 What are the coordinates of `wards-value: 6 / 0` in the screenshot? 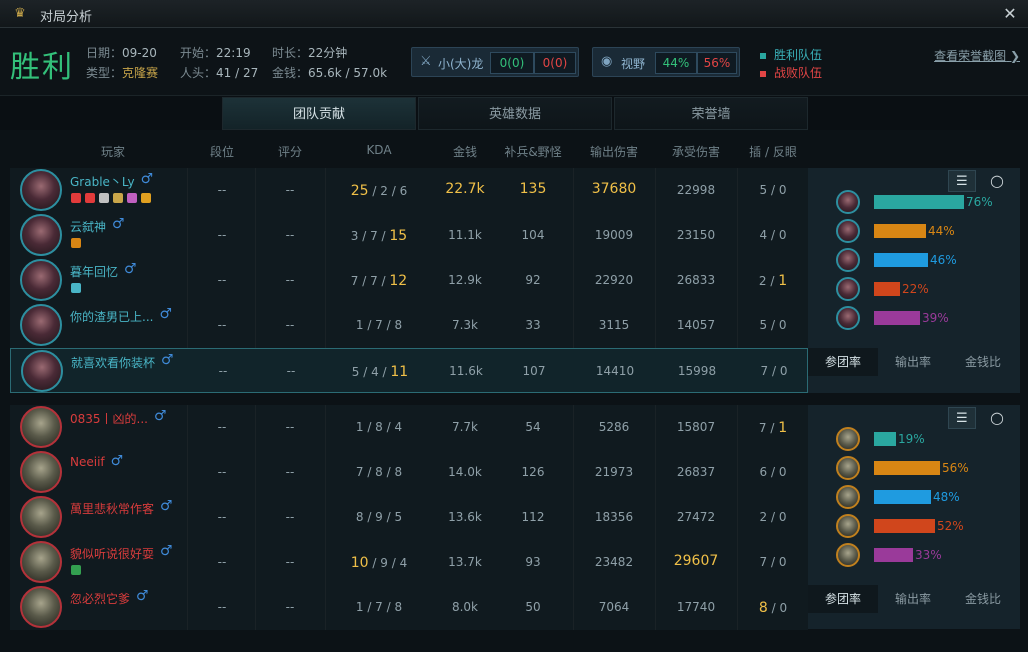 It's located at (773, 472).